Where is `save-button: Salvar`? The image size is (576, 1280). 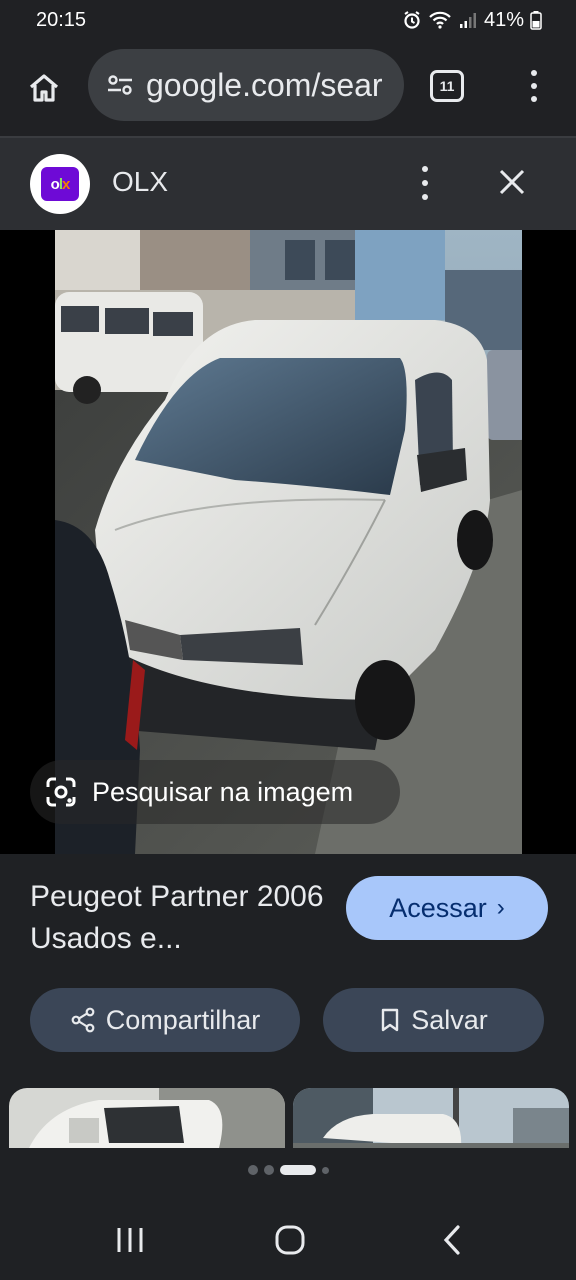 save-button: Salvar is located at coordinates (433, 1020).